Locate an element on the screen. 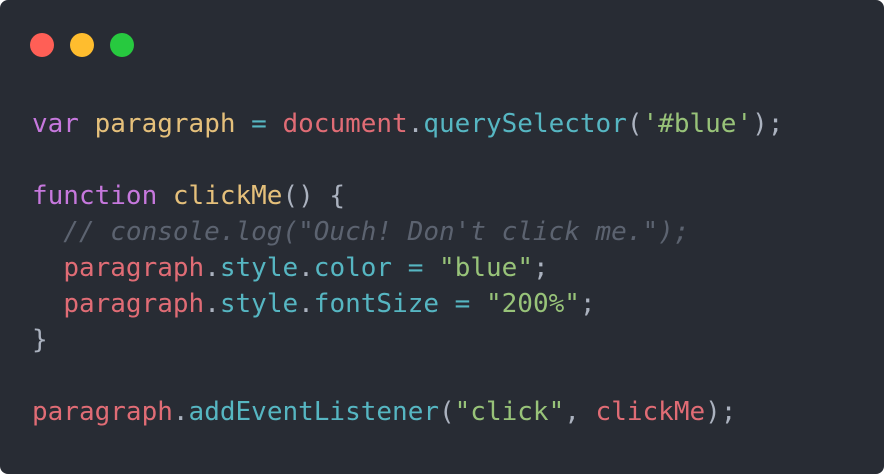 This screenshot has height=474, width=884. code-line: paragraph.style.color = "blue"; is located at coordinates (407, 268).